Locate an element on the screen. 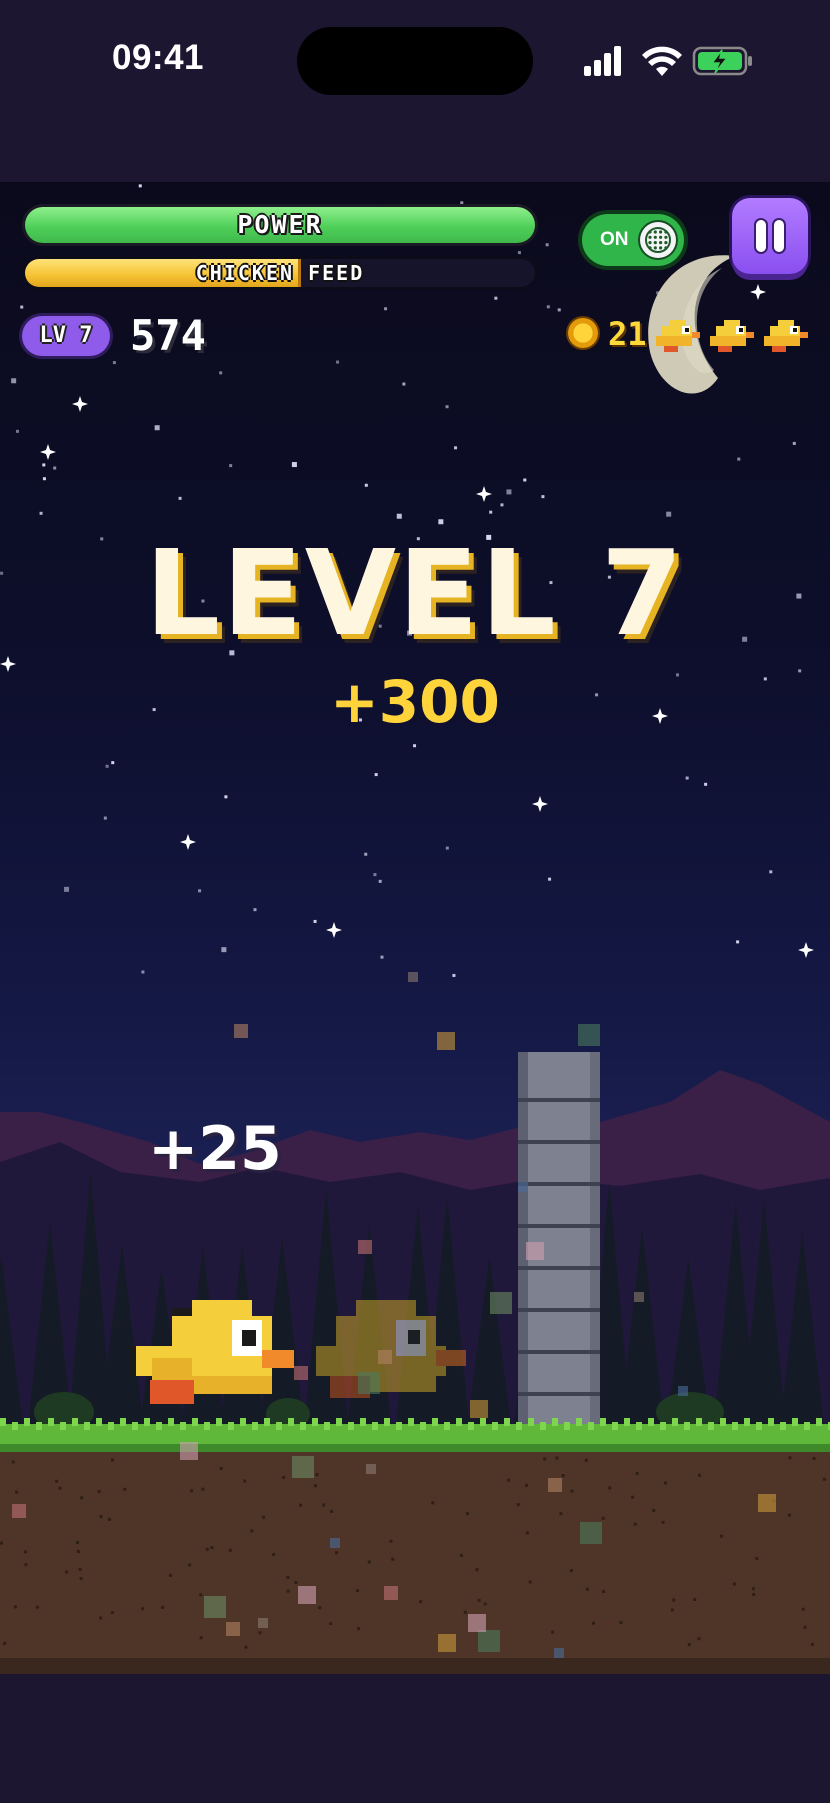 The width and height of the screenshot is (830, 1803). chicken-feed-bar: CHICKEN FEED is located at coordinates (280, 273).